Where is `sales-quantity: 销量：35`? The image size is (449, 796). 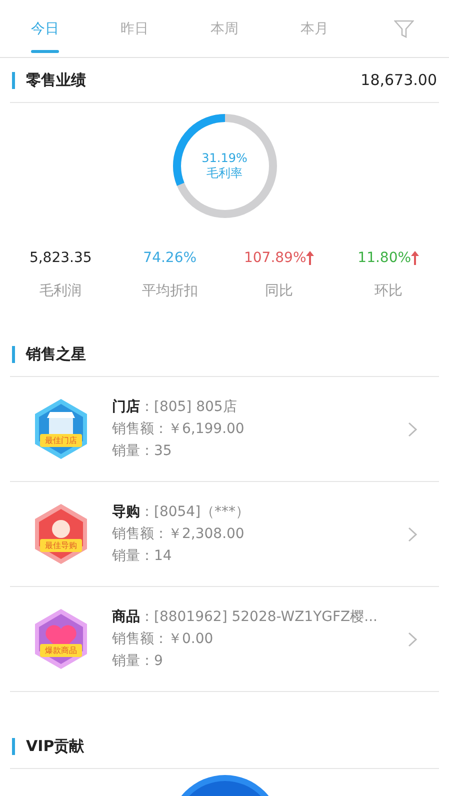
sales-quantity: 销量：35 is located at coordinates (142, 451).